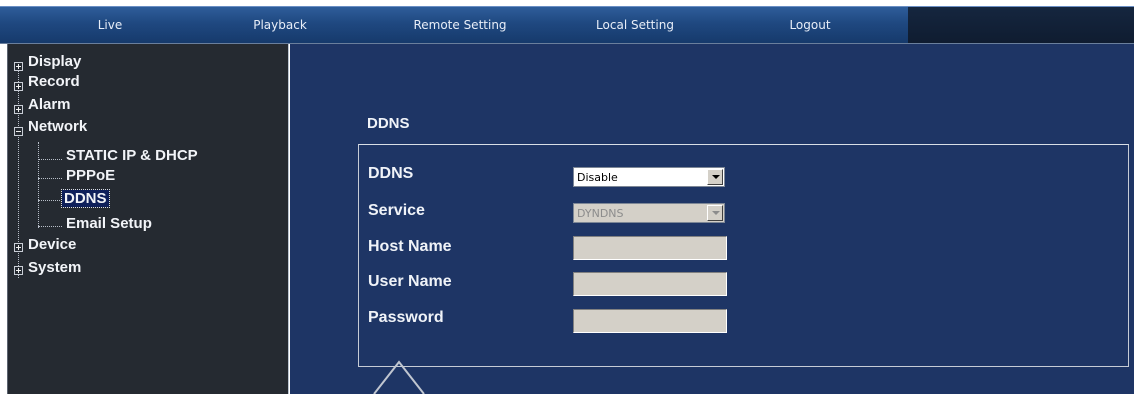 This screenshot has height=394, width=1134. I want to click on sidebar-item-record: Record, so click(54, 81).